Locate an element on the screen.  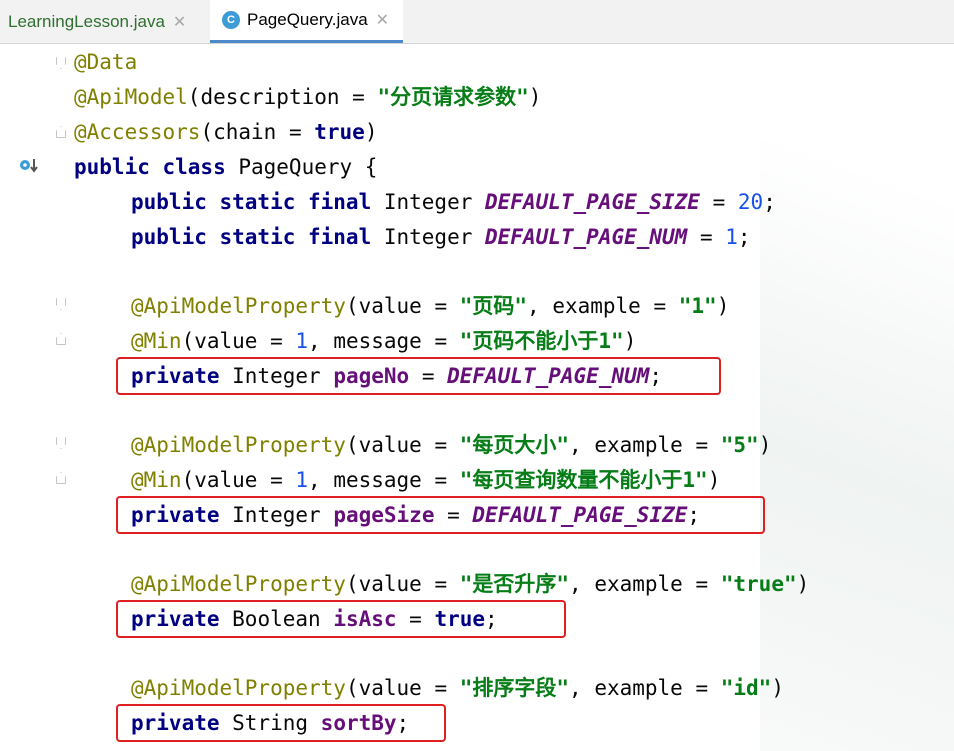
code-line-1: @Data is located at coordinates (106, 62).